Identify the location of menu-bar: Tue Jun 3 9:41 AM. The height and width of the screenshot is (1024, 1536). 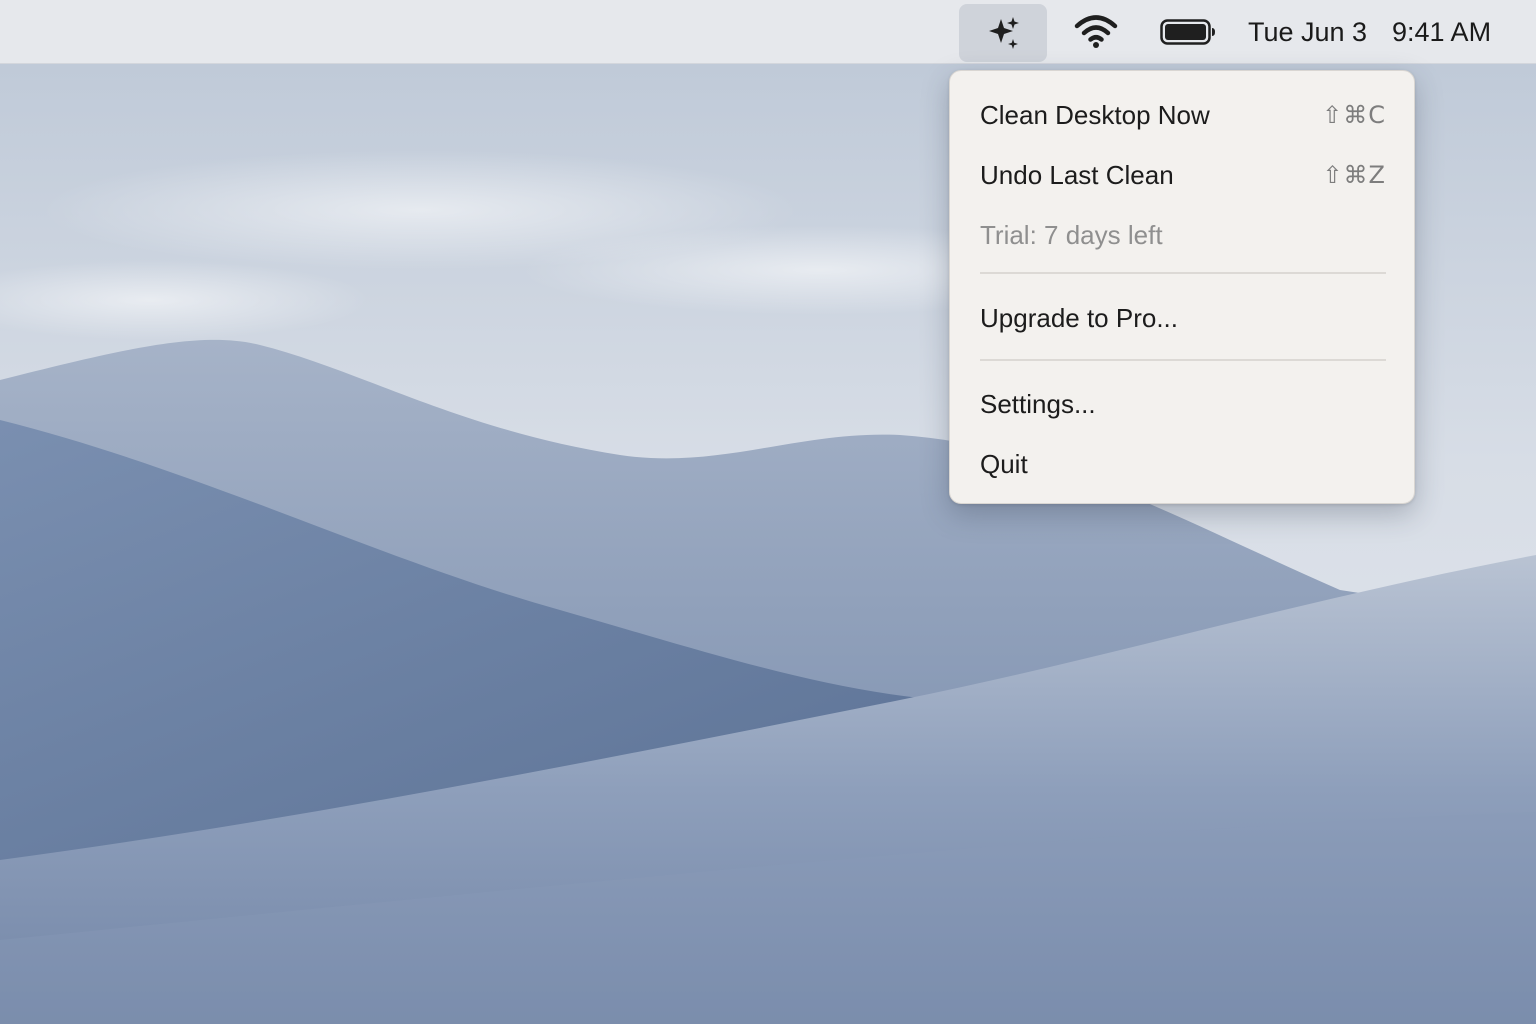
(768, 32).